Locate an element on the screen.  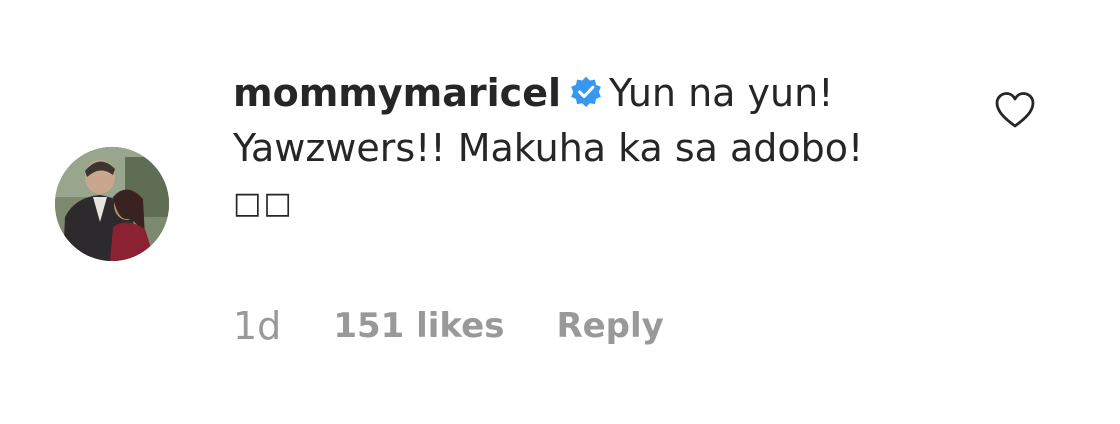
comment-emoji: □□ is located at coordinates (263, 203).